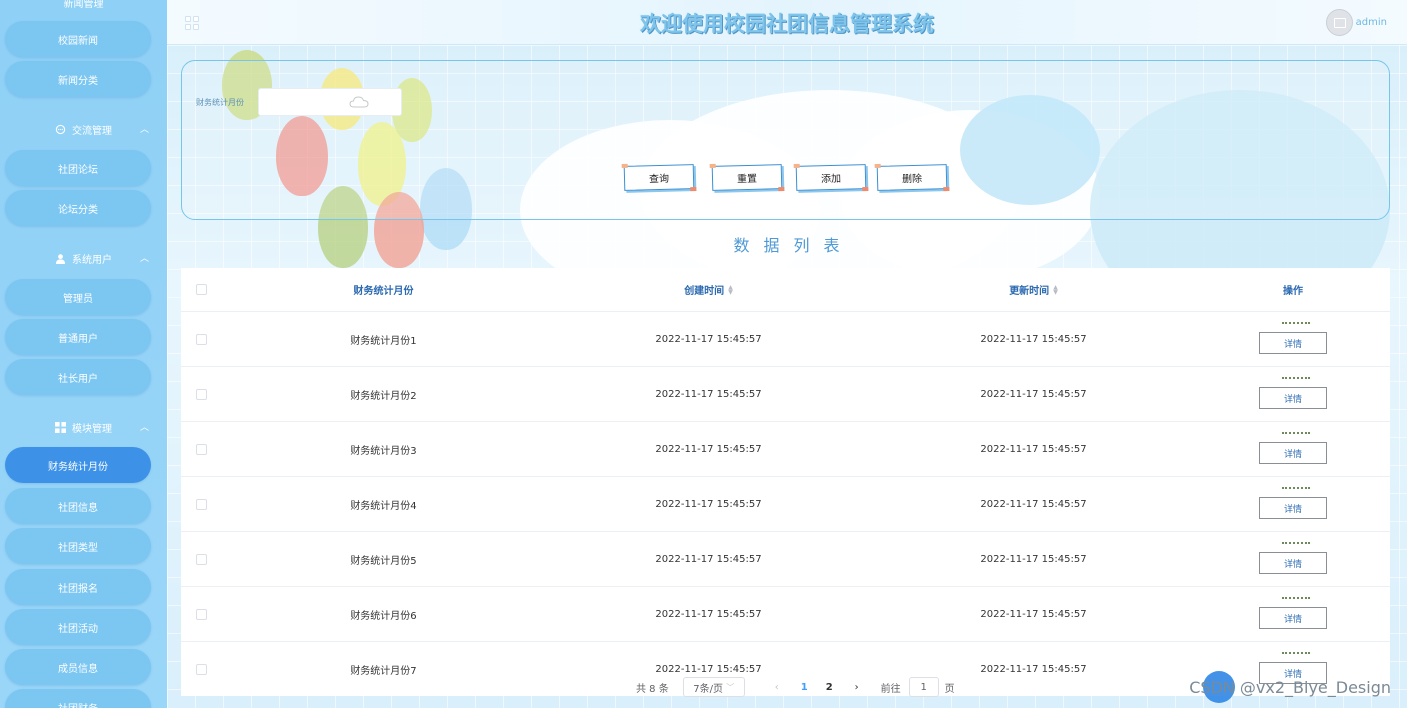 Image resolution: width=1407 pixels, height=708 pixels. I want to click on sidebar-item-label: 社团活动, so click(78, 629).